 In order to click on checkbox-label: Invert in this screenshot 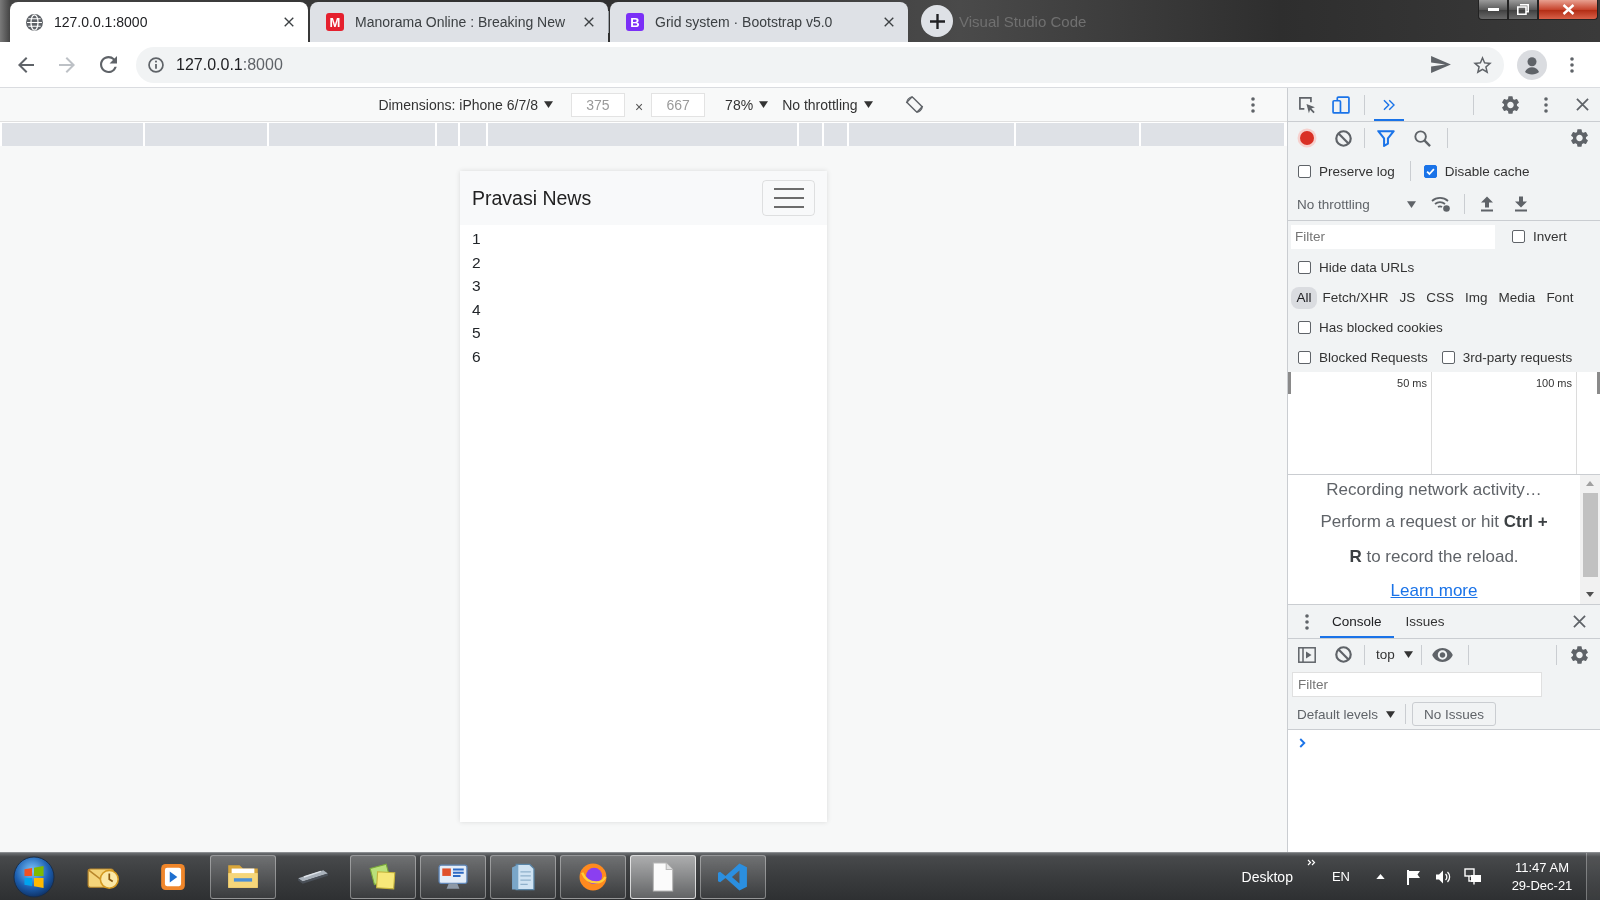, I will do `click(1550, 236)`.